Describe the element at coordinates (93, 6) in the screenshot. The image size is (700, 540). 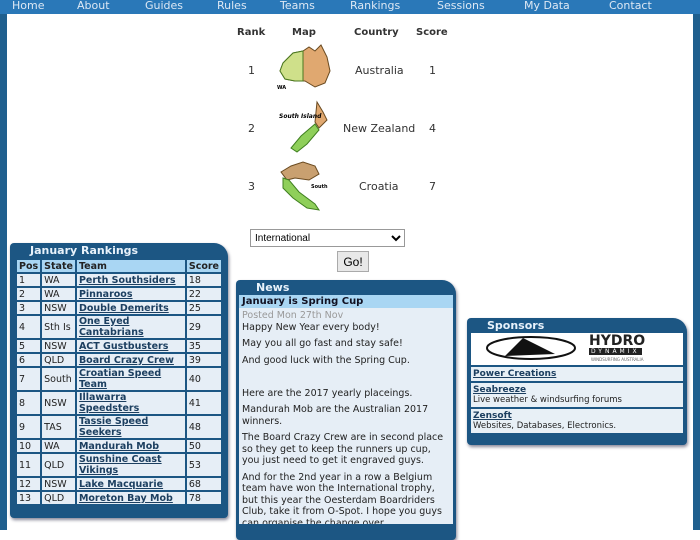
I see `nav-about: About` at that location.